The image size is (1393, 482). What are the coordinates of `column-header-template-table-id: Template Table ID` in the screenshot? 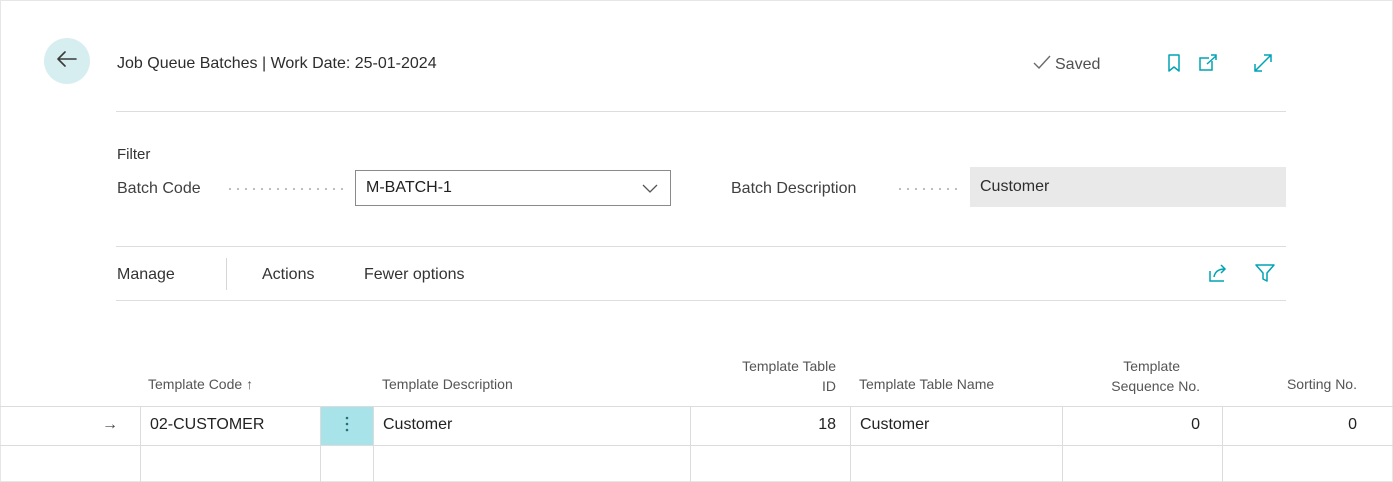 It's located at (763, 376).